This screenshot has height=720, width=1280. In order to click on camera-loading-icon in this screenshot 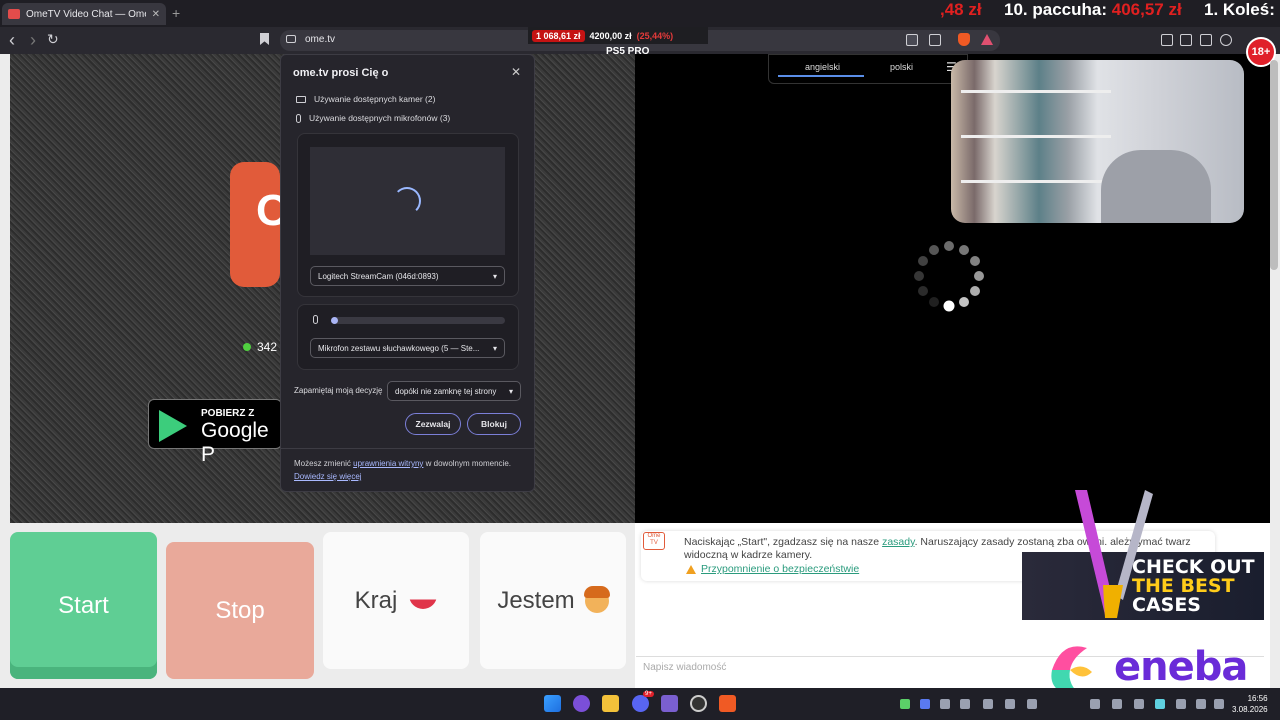, I will do `click(407, 201)`.